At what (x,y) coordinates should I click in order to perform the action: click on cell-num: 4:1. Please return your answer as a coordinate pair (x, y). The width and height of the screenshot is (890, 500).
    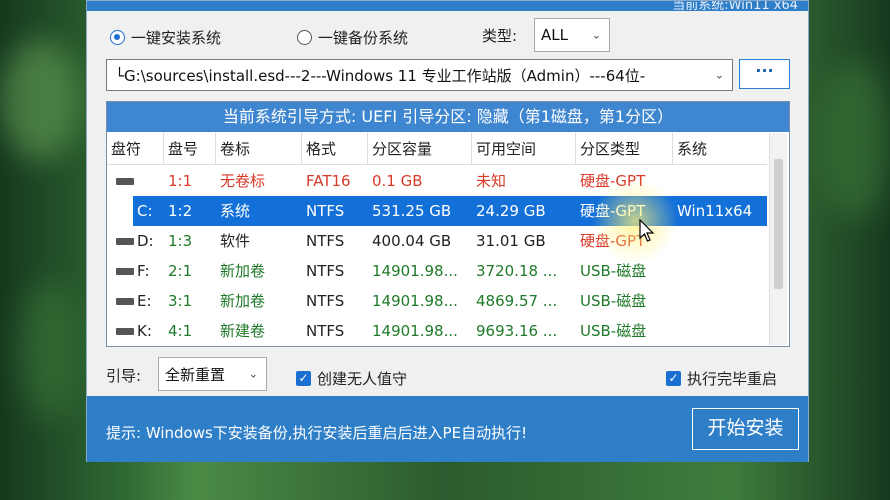
    Looking at the image, I should click on (180, 331).